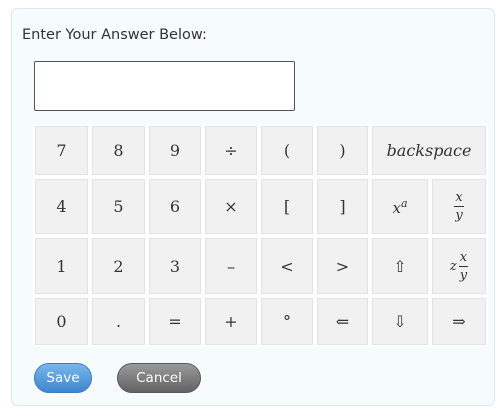 This screenshot has height=411, width=500. I want to click on key-open-paren: (, so click(287, 150).